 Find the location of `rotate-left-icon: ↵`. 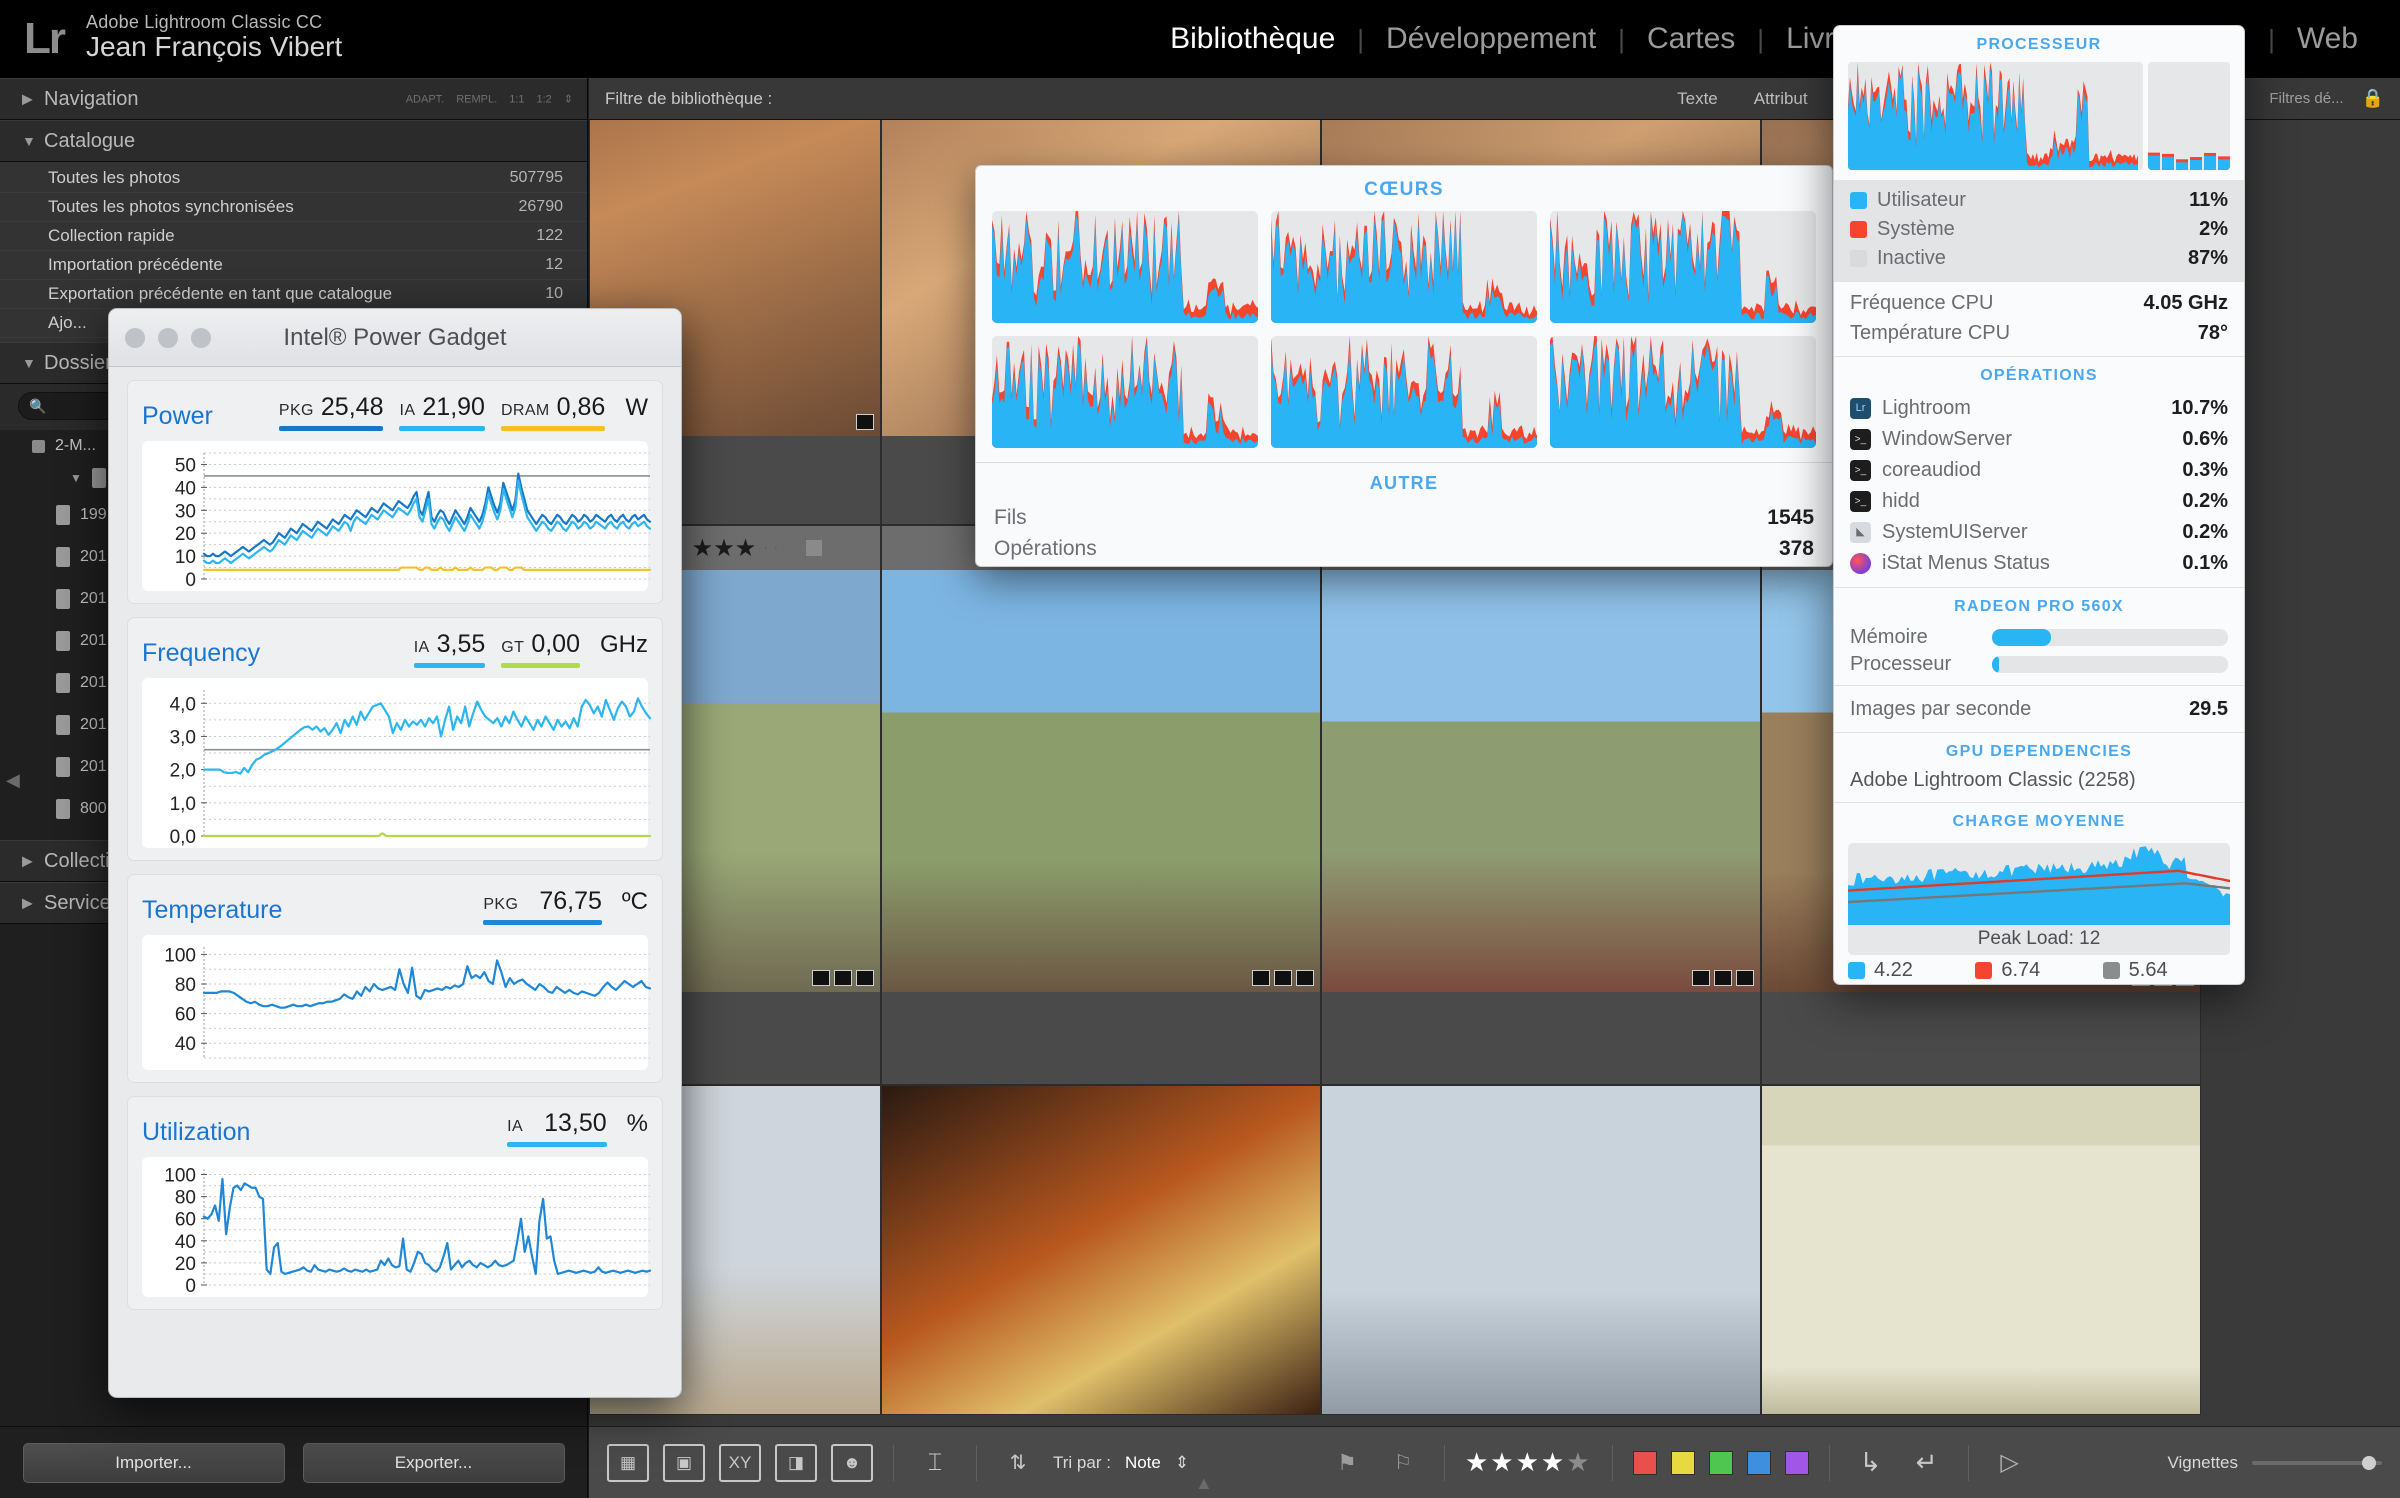

rotate-left-icon: ↵ is located at coordinates (1927, 1463).